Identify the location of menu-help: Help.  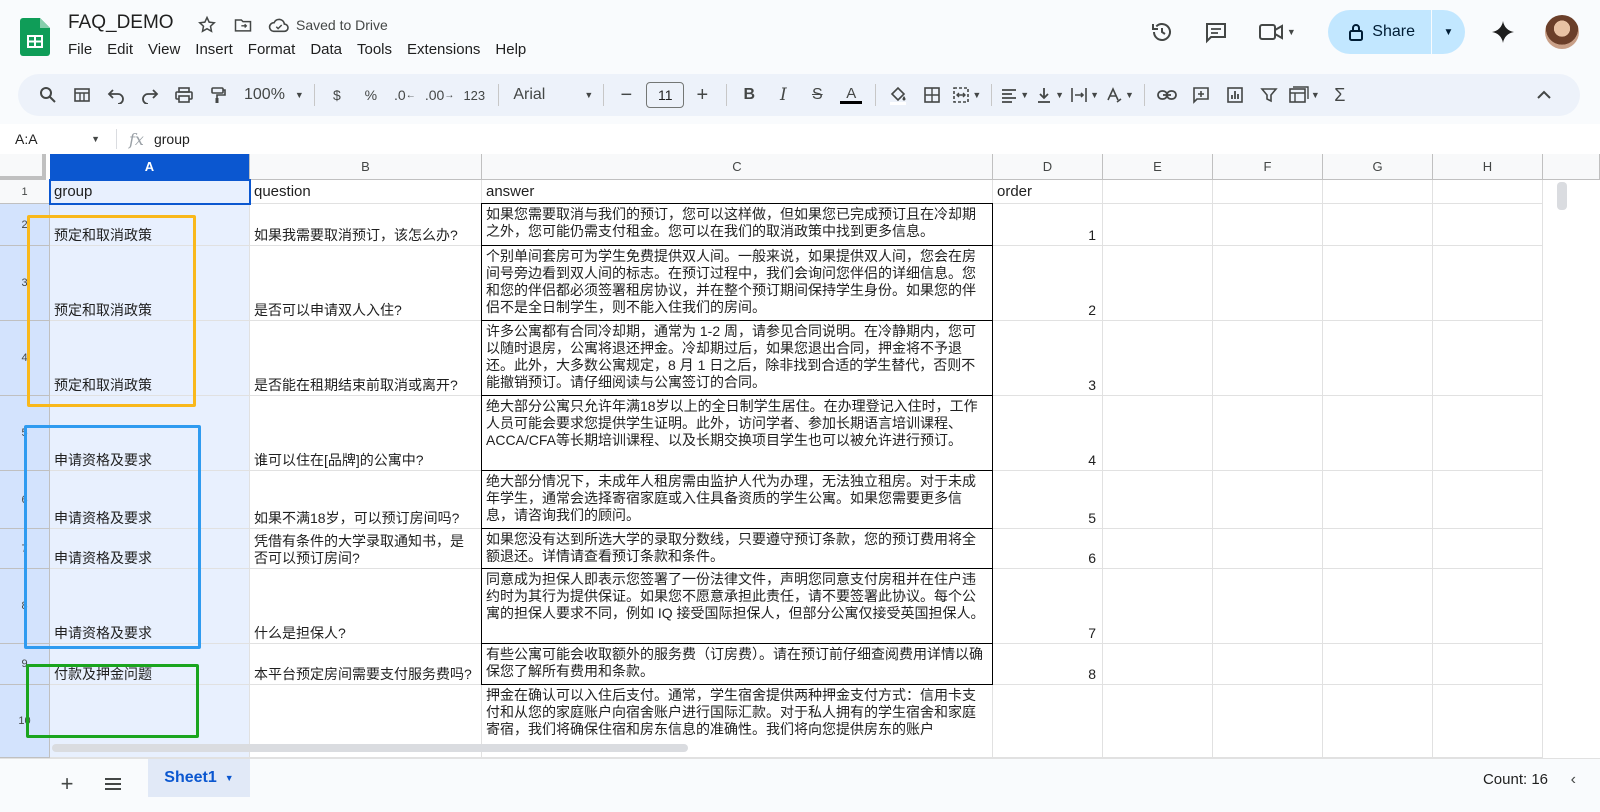
(515, 49).